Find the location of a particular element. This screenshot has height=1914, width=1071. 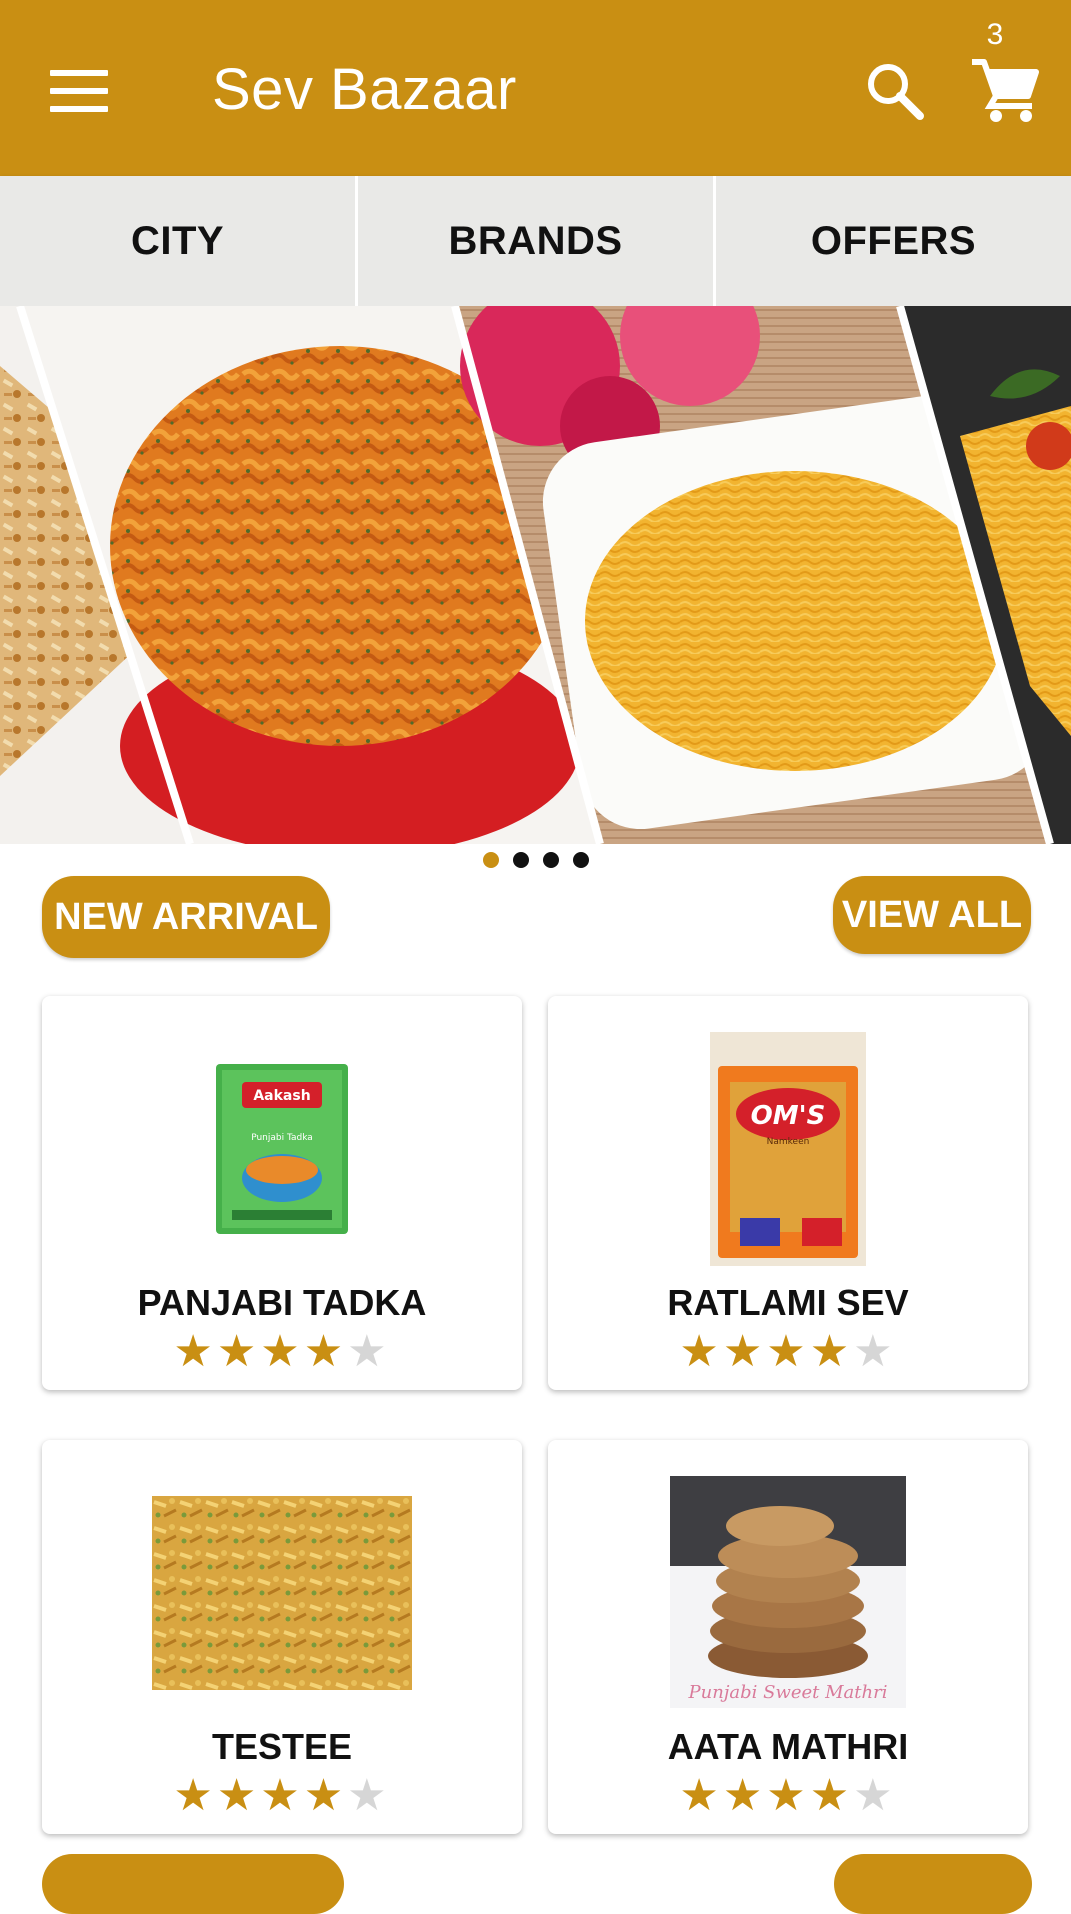

package-brand-text: OM'S is located at coordinates (788, 1116).